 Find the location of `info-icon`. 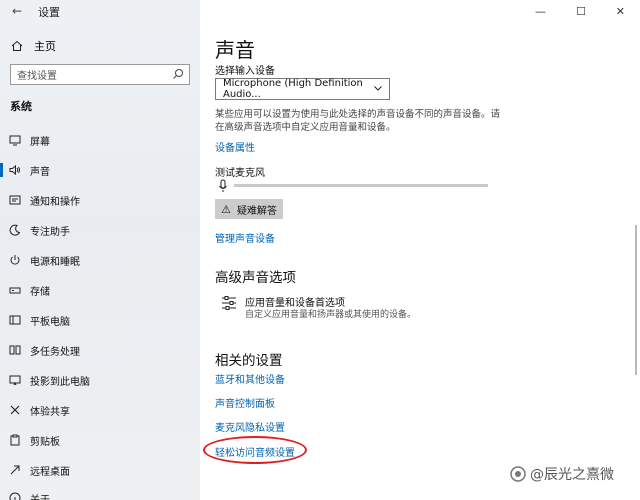

info-icon is located at coordinates (15, 496).